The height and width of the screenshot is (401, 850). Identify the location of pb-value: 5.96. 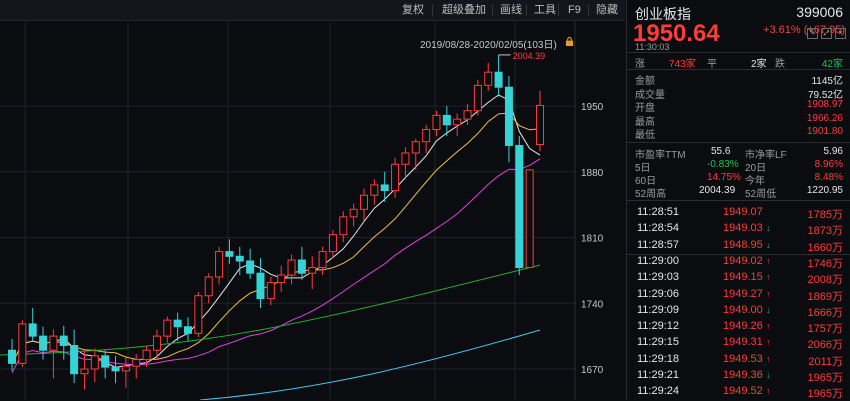
(833, 151).